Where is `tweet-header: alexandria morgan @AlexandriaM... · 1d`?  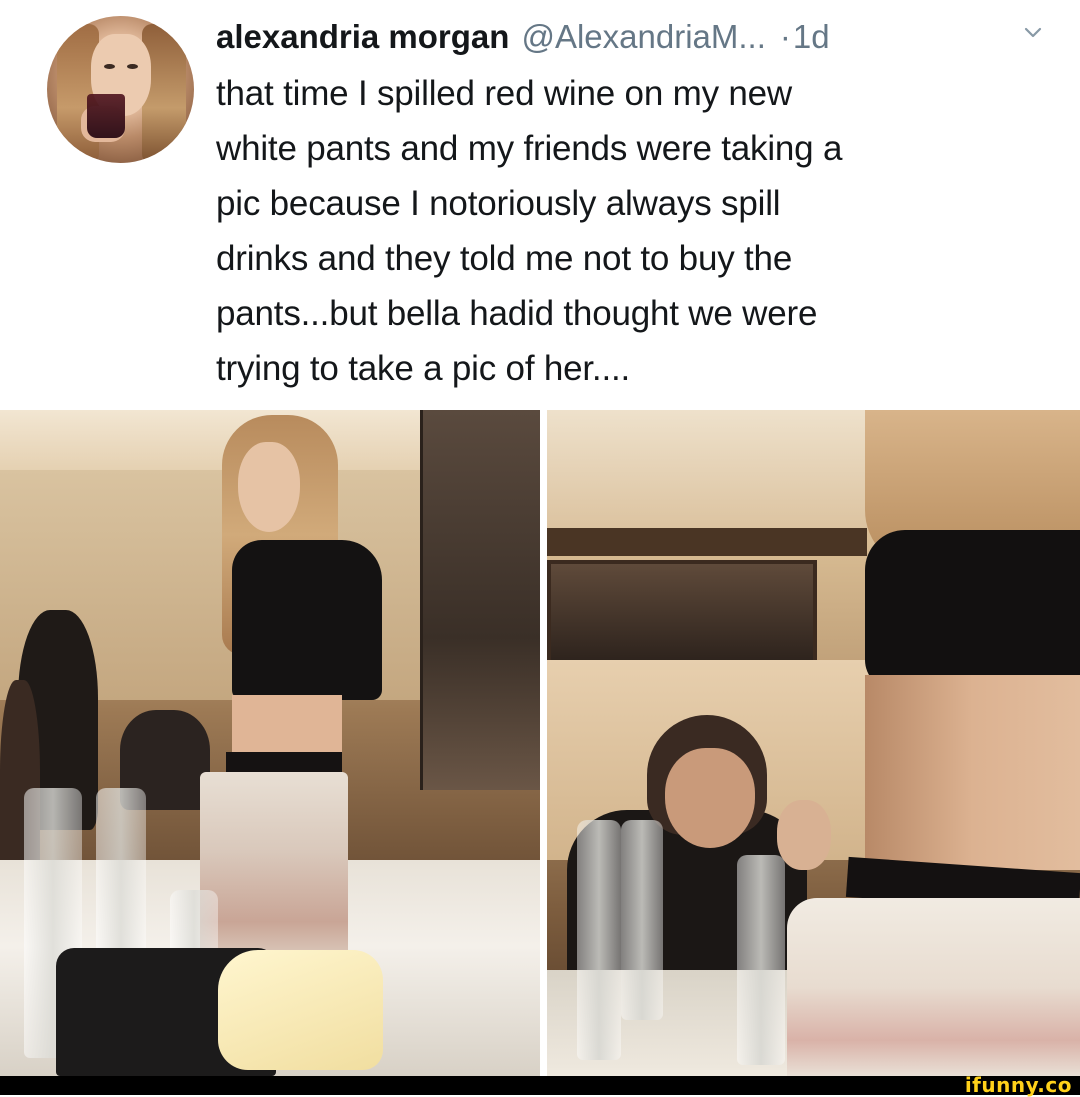 tweet-header: alexandria morgan @AlexandriaM... · 1d is located at coordinates (523, 37).